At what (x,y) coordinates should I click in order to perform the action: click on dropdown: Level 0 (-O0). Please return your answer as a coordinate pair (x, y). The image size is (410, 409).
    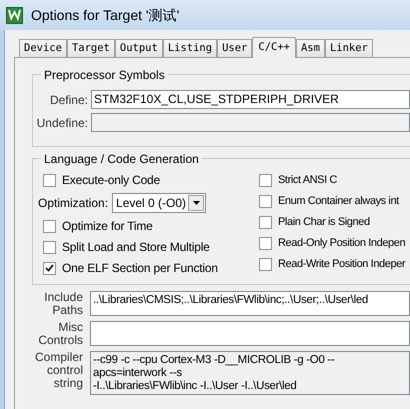
    Looking at the image, I should click on (159, 203).